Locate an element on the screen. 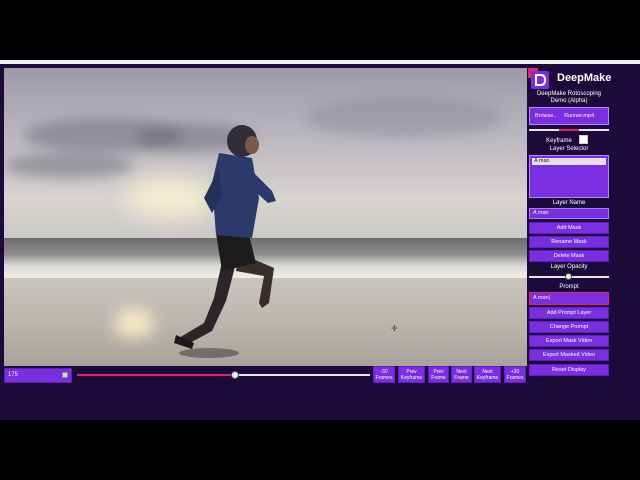 The image size is (640, 480). prev-keyframe-button: Prev Keyframe is located at coordinates (411, 374).